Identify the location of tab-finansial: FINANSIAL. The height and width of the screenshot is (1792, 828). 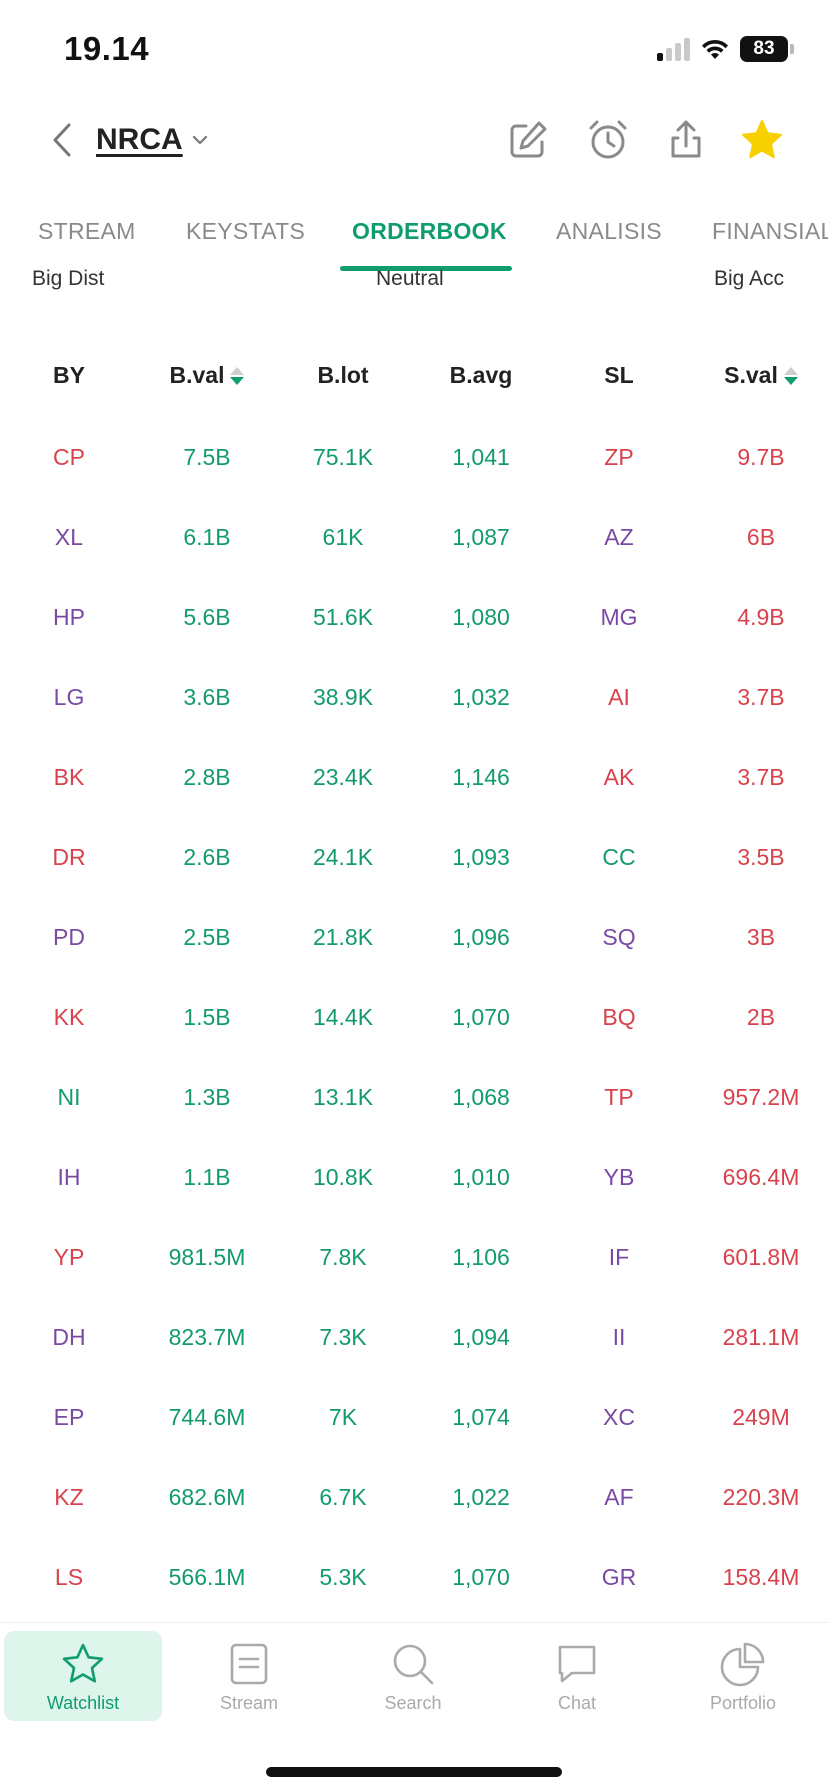
(770, 231).